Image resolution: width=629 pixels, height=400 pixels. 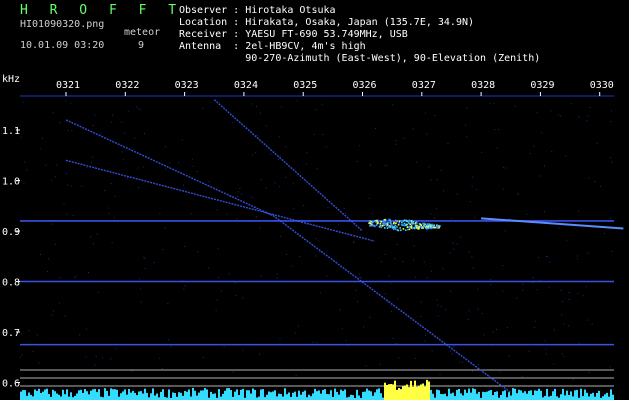 I want to click on x-tick-label: 0324, so click(x=246, y=85).